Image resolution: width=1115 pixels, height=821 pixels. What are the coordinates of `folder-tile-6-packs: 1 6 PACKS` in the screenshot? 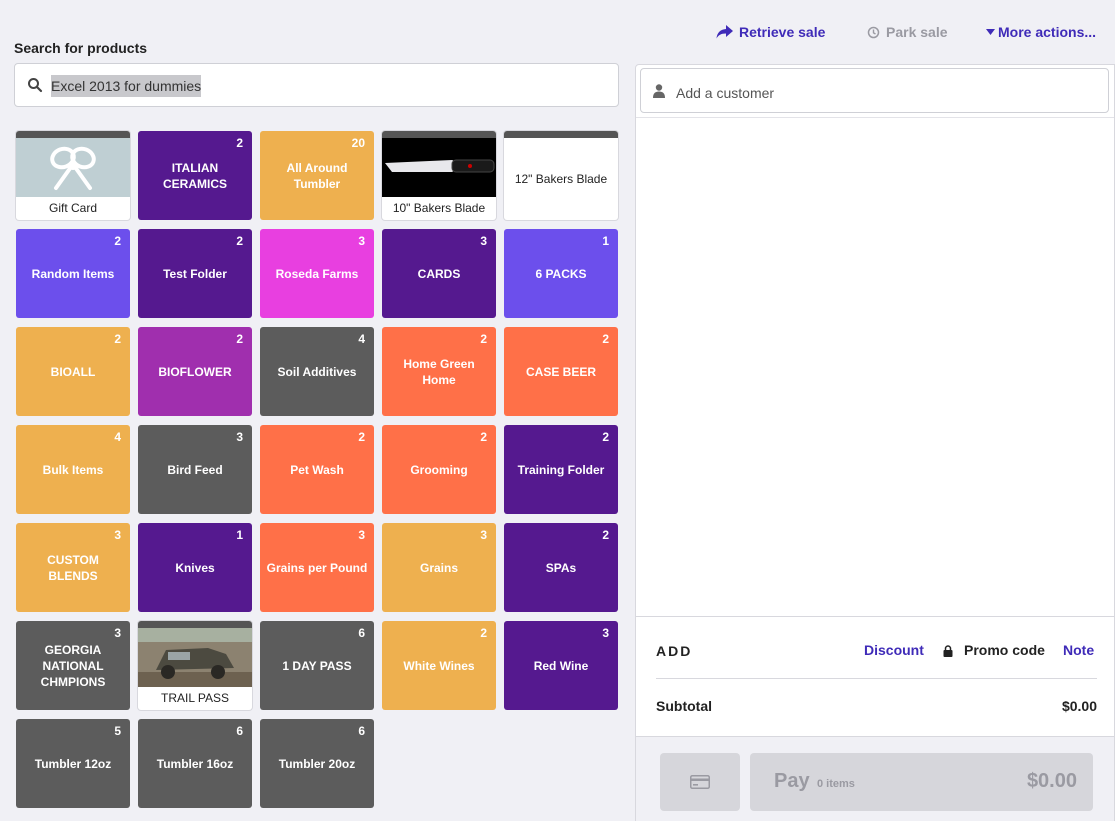 It's located at (561, 273).